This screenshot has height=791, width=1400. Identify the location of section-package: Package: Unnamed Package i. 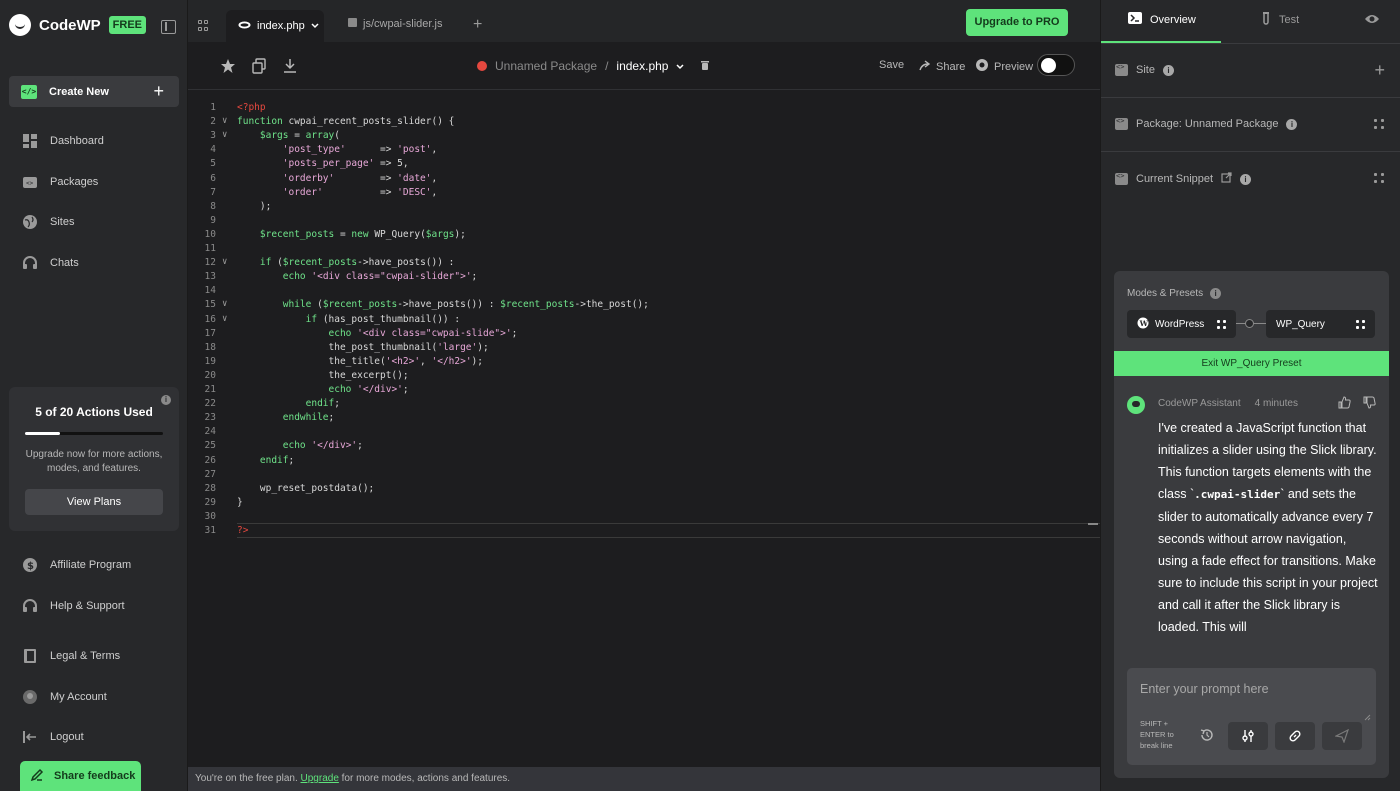
(1250, 125).